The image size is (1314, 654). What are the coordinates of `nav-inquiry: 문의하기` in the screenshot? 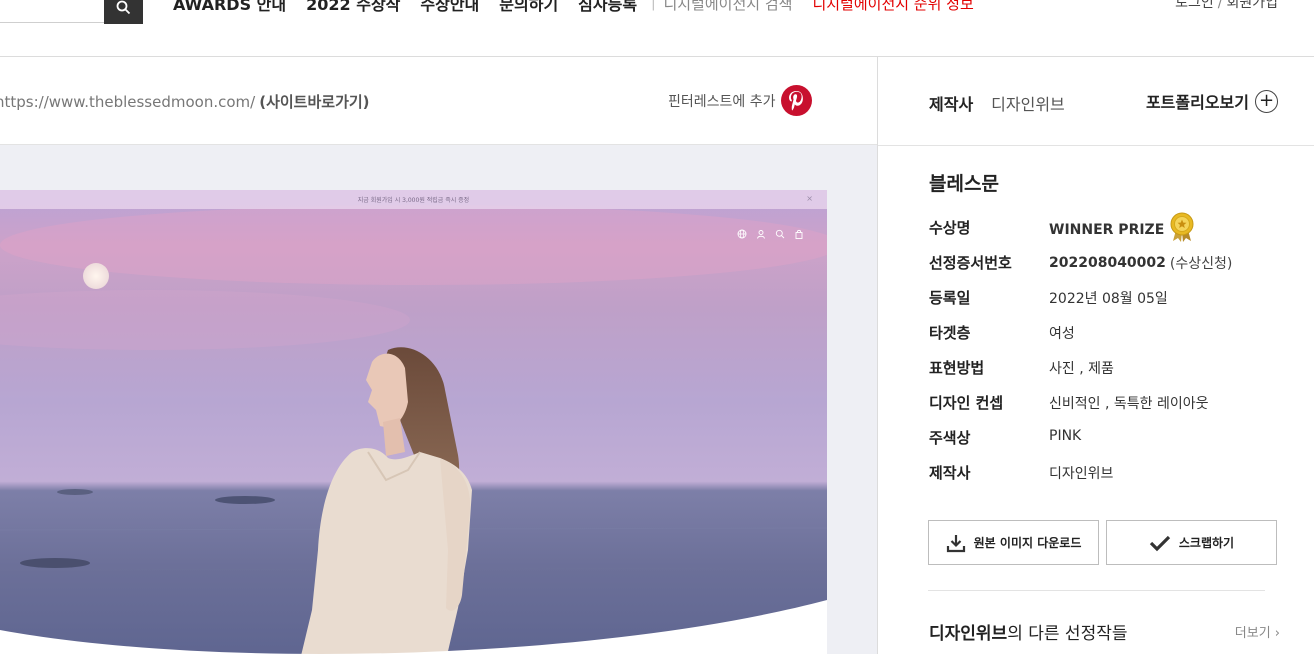 It's located at (528, 7).